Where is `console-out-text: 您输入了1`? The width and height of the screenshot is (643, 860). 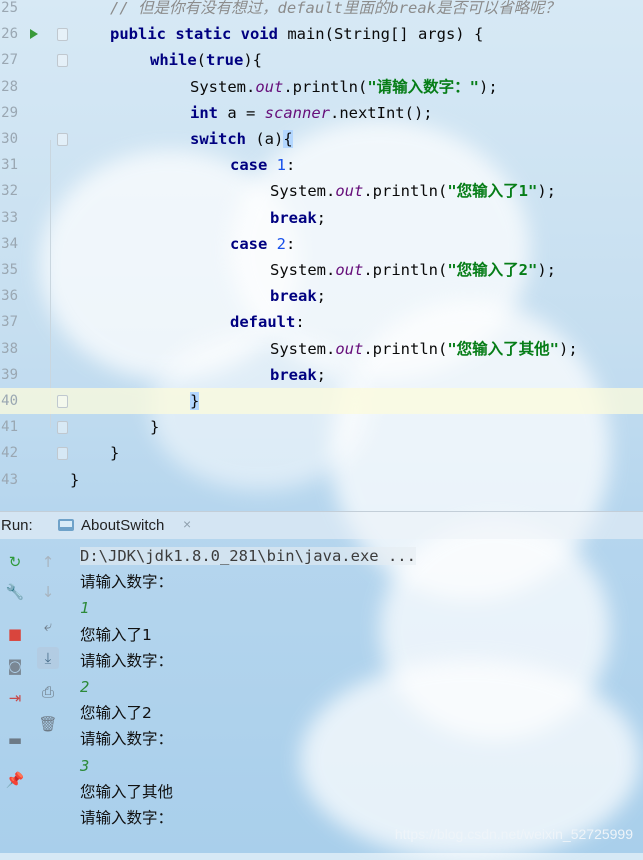 console-out-text: 您输入了1 is located at coordinates (116, 634).